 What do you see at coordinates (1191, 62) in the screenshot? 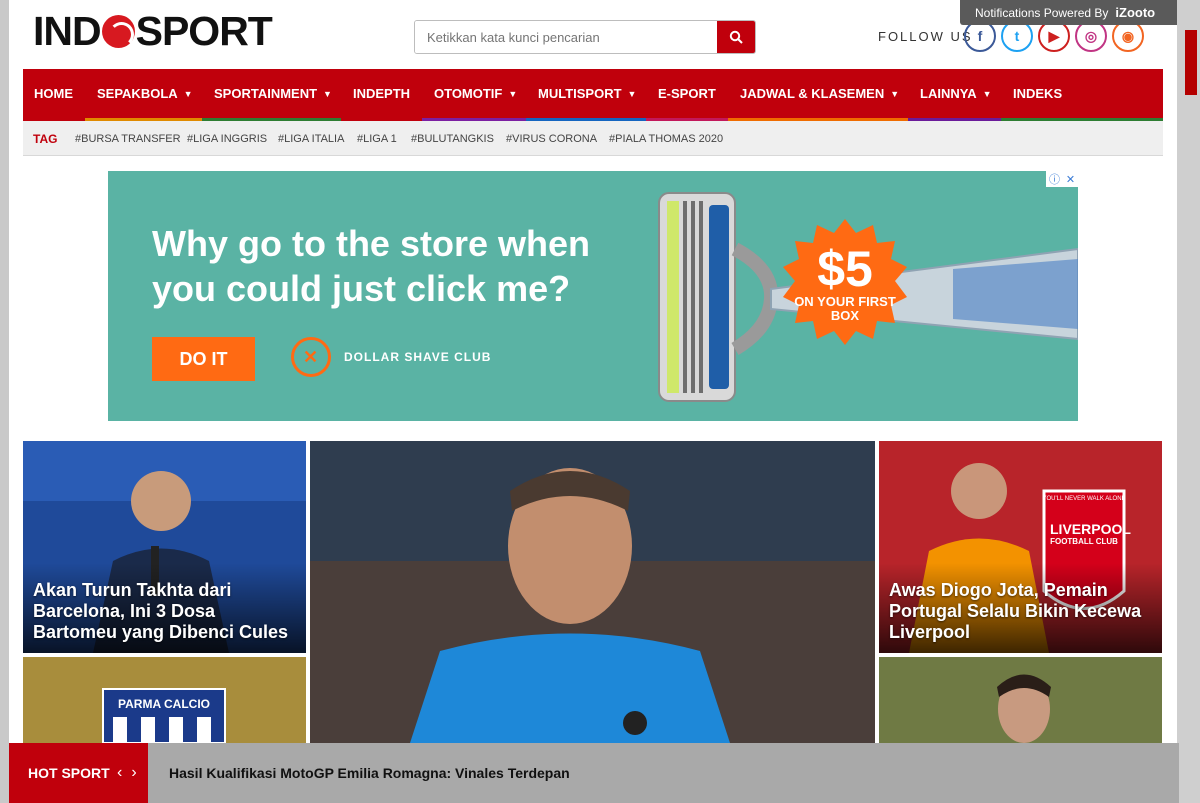
I see `right-ad-bar` at bounding box center [1191, 62].